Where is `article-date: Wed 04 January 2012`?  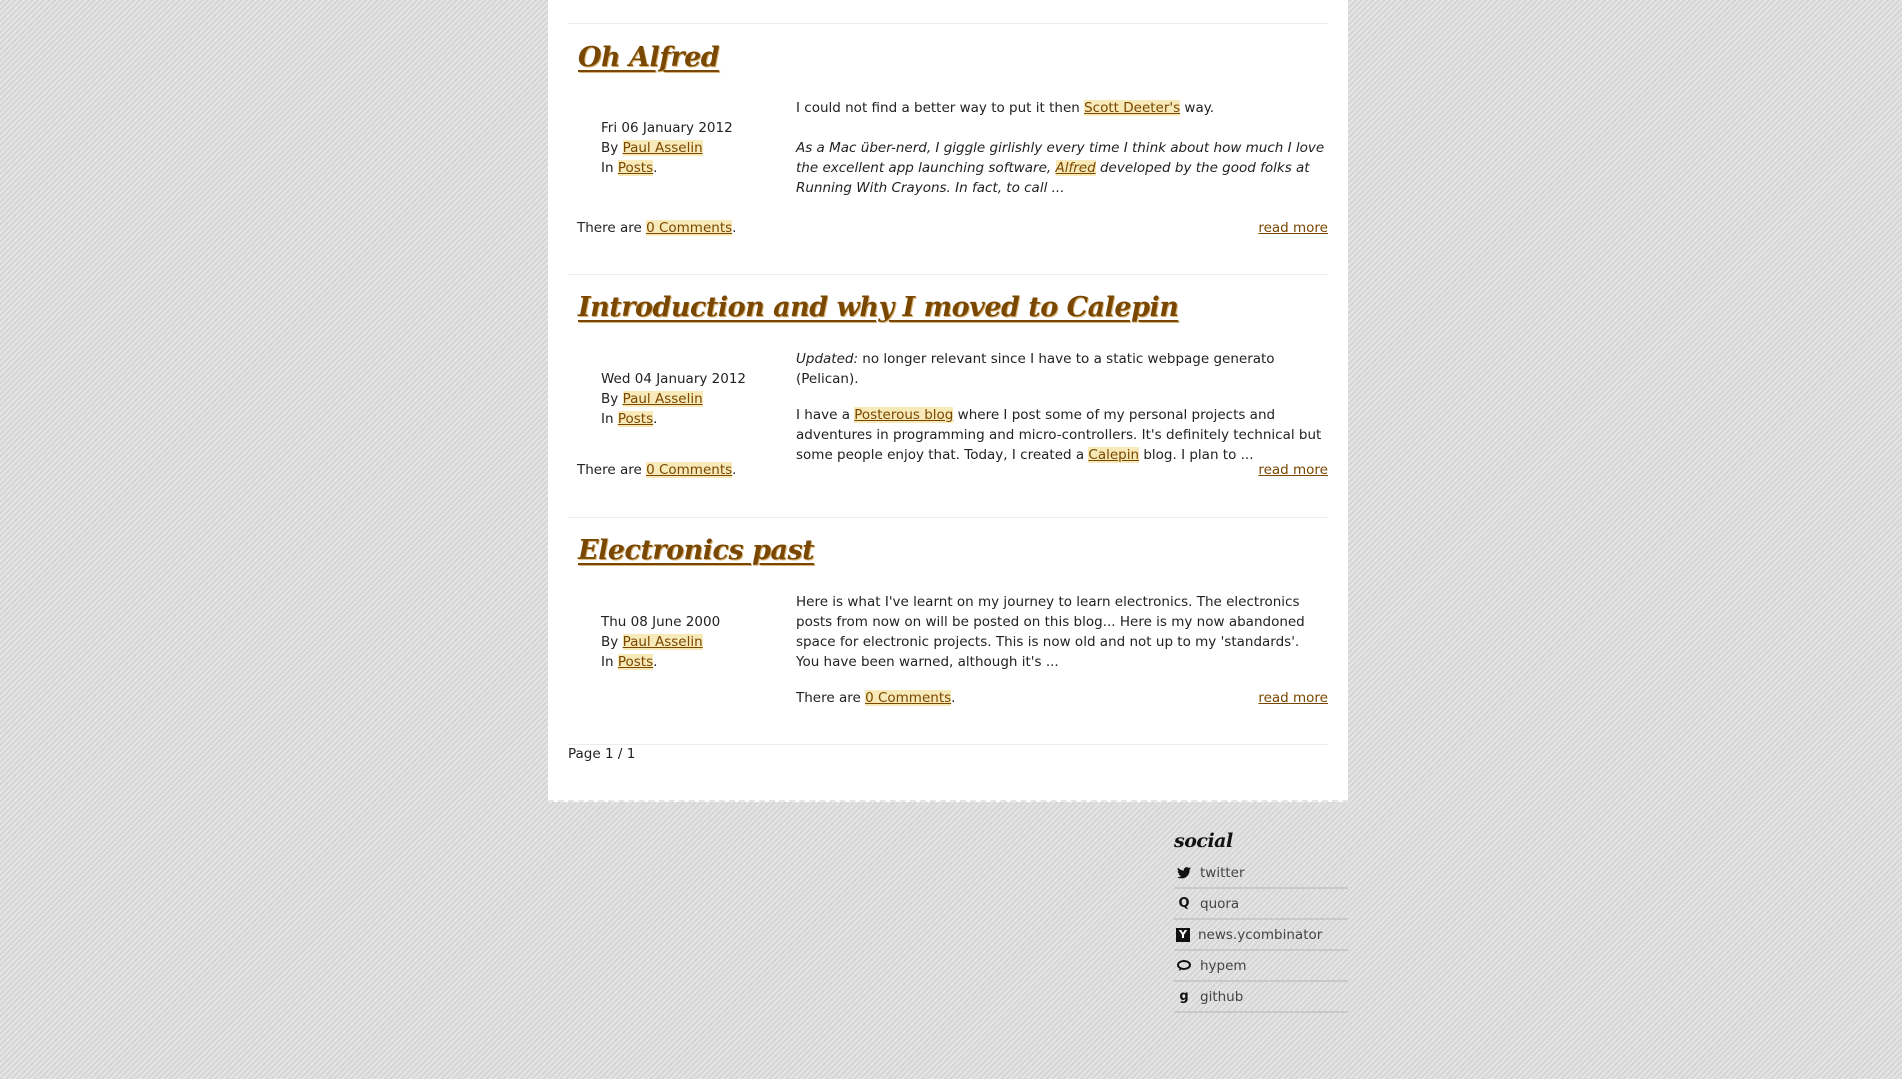 article-date: Wed 04 January 2012 is located at coordinates (674, 379).